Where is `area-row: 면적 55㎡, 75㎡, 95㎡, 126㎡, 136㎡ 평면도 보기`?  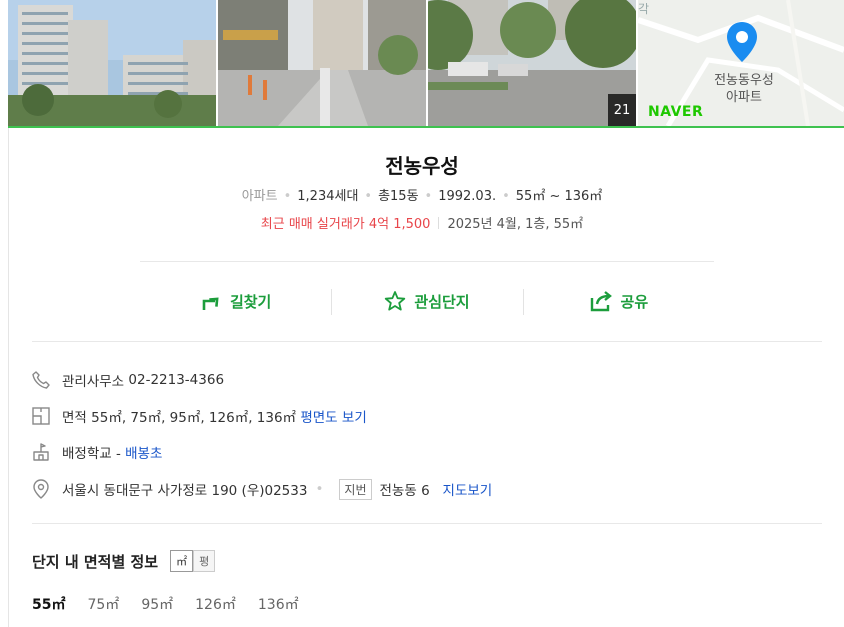
area-row: 면적 55㎡, 75㎡, 95㎡, 126㎡, 136㎡ 평면도 보기 is located at coordinates (198, 416).